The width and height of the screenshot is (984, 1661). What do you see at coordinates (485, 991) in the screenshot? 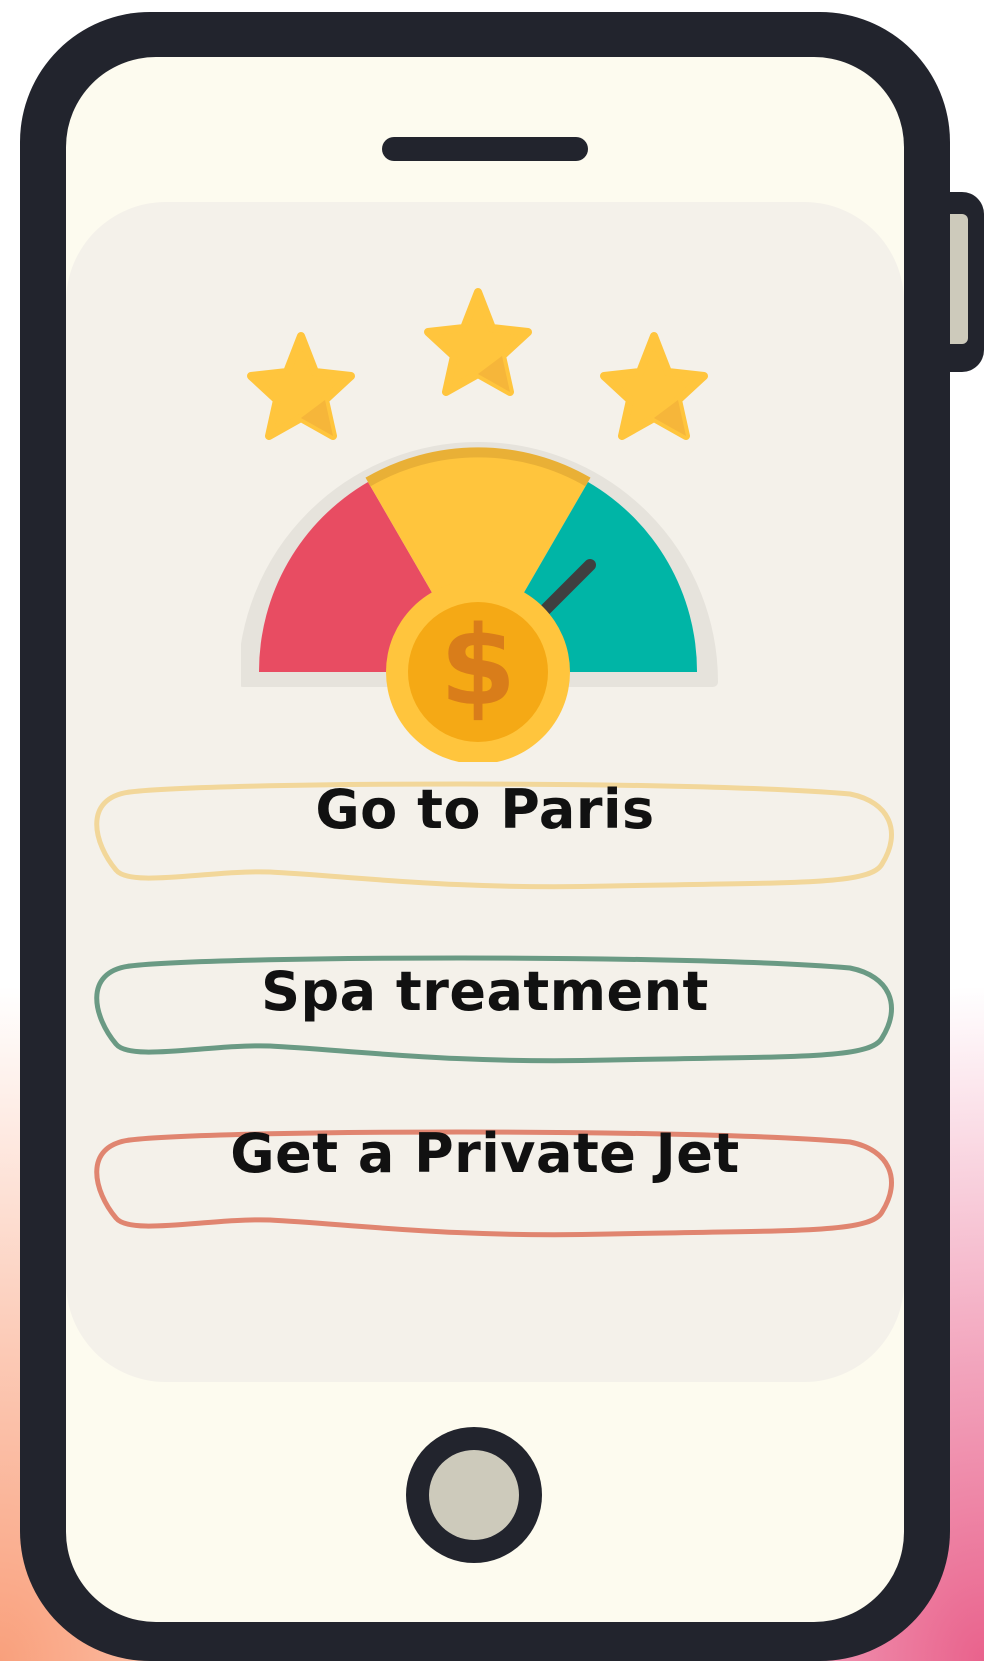
I see `option-label: Spa treatment` at bounding box center [485, 991].